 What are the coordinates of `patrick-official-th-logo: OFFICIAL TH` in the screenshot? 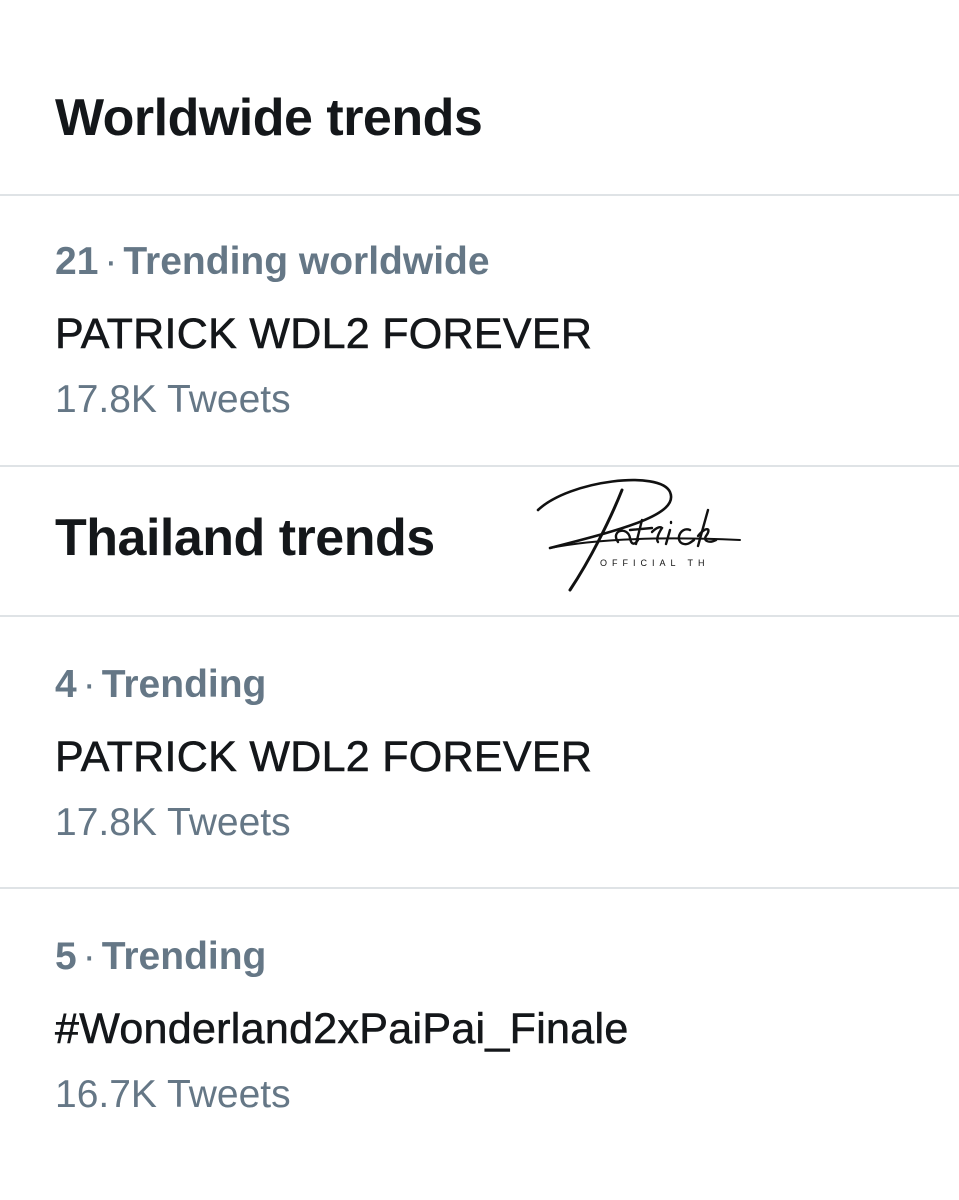 It's located at (638, 535).